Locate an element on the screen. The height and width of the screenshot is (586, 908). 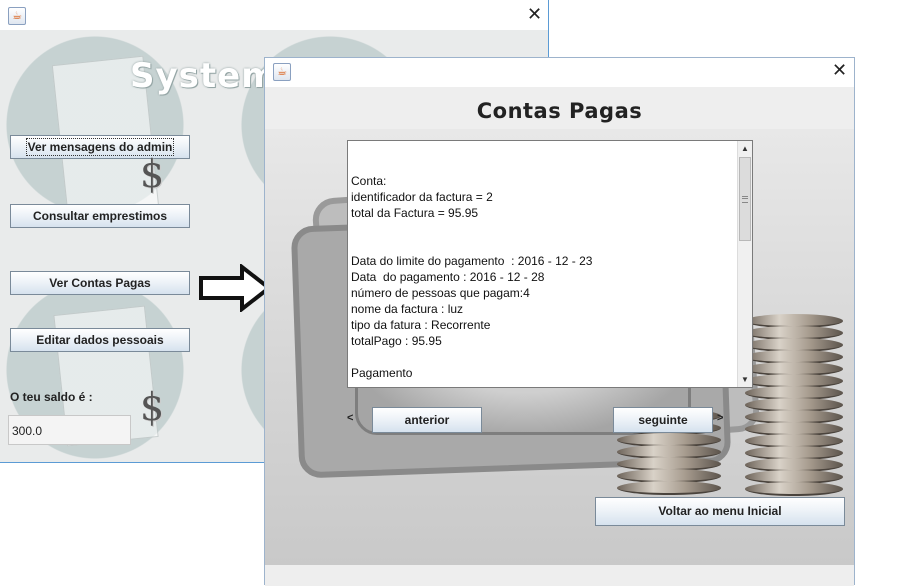
paid-bills-label: Ver Contas Pagas is located at coordinates (100, 283).